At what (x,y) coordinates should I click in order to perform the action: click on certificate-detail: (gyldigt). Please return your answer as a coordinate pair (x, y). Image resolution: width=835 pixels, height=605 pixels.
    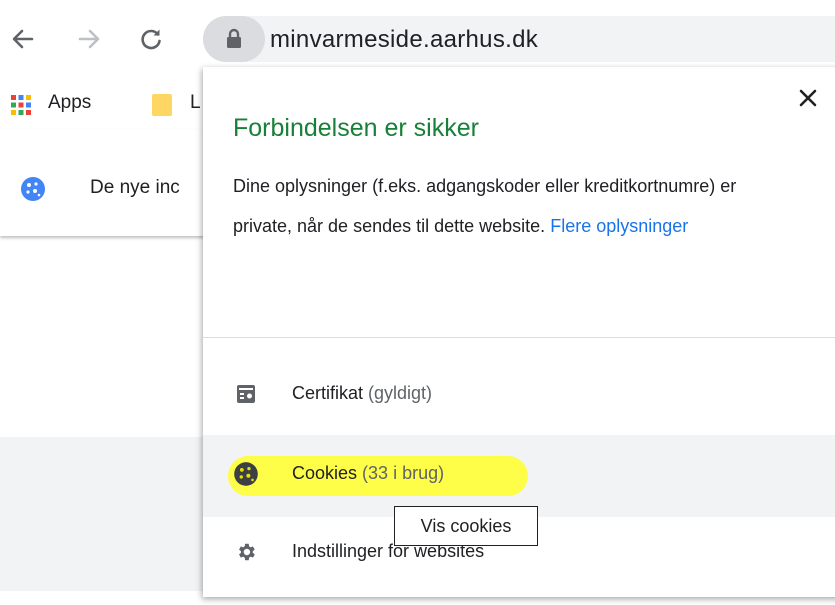
    Looking at the image, I should click on (400, 393).